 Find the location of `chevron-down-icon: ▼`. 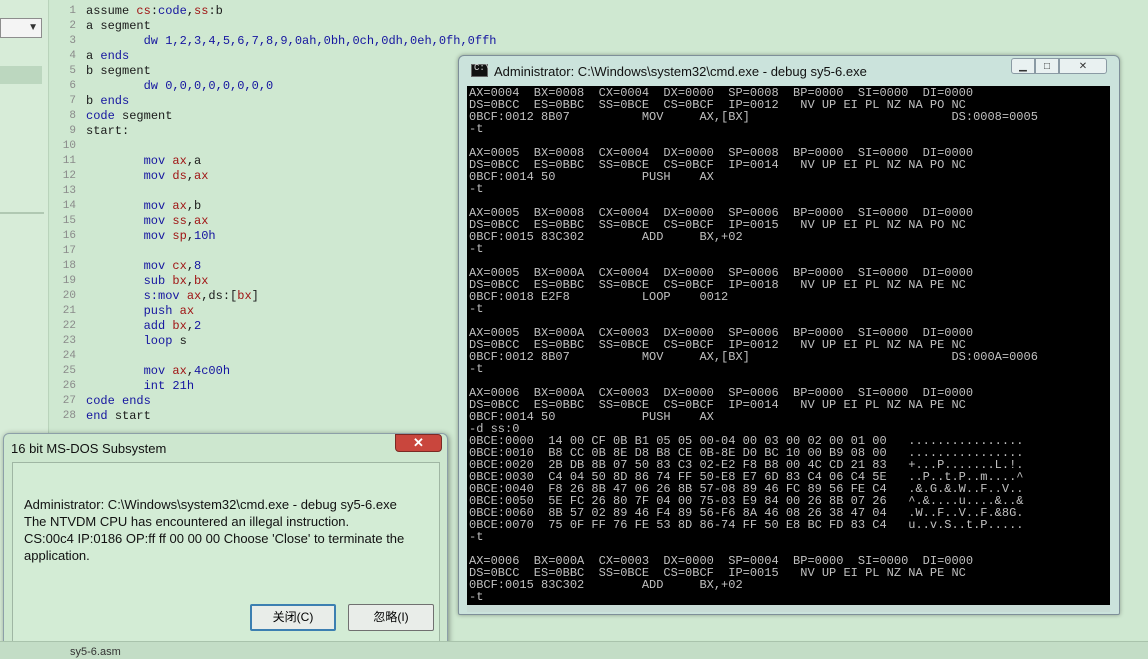

chevron-down-icon: ▼ is located at coordinates (33, 27).